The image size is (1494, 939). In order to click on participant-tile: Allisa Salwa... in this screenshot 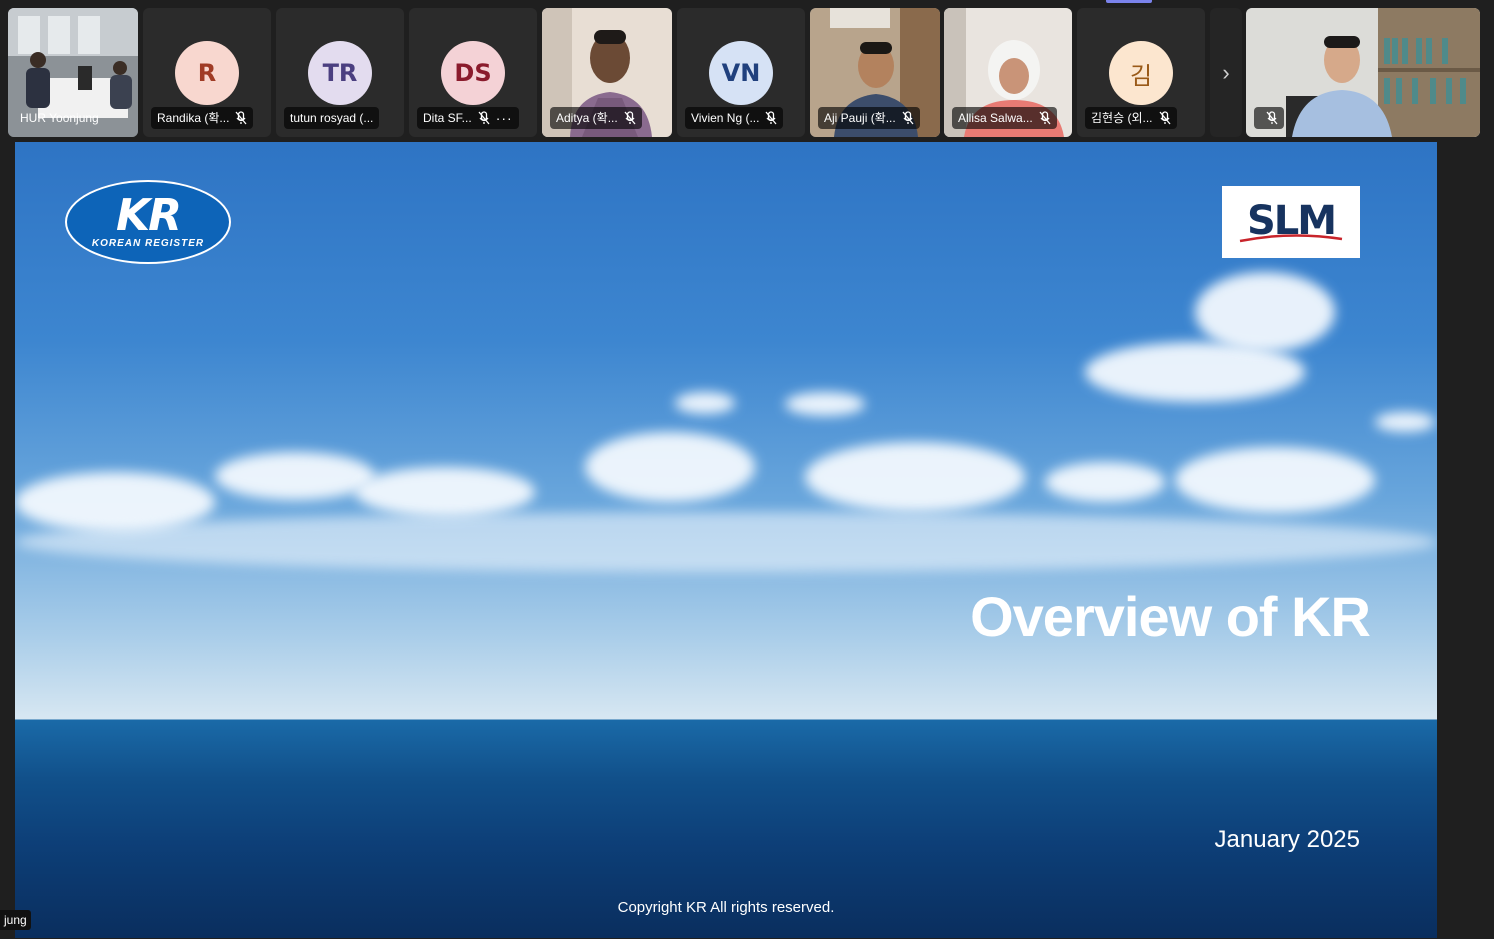, I will do `click(1008, 72)`.